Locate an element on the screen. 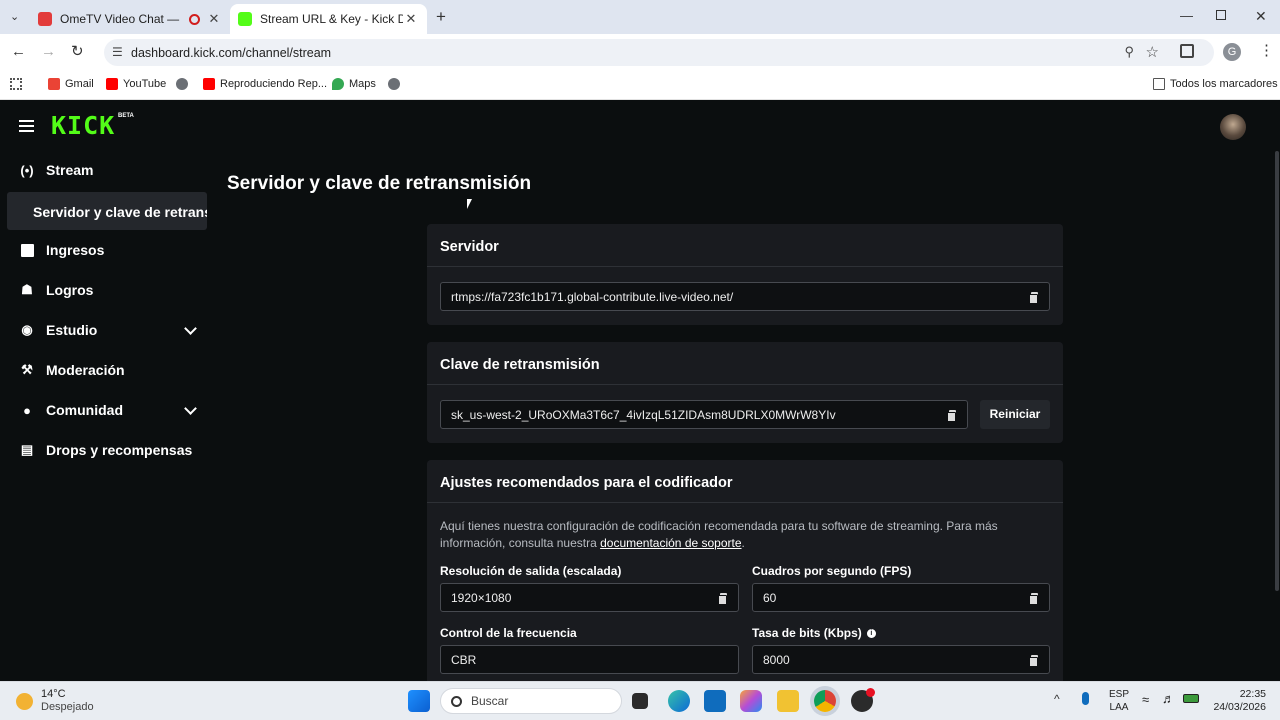 This screenshot has height=720, width=1280. bookmark-maps: Maps is located at coordinates (354, 84).